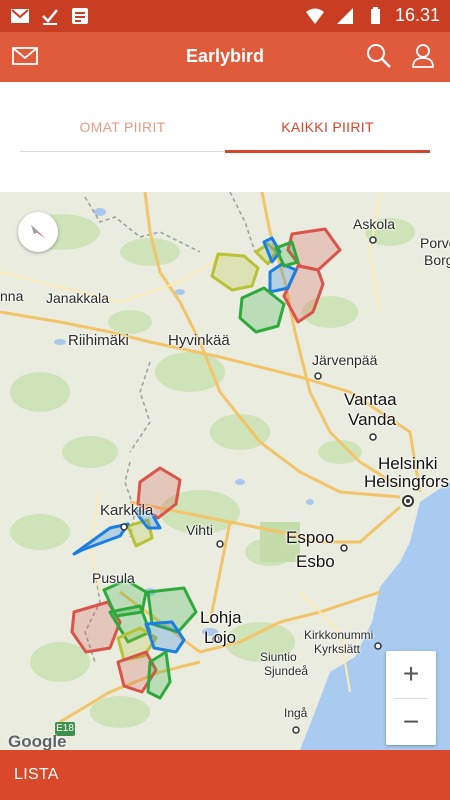 Image resolution: width=450 pixels, height=800 pixels. Describe the element at coordinates (345, 360) in the screenshot. I see `map-label-jarvenpaa: Järvenpää` at that location.